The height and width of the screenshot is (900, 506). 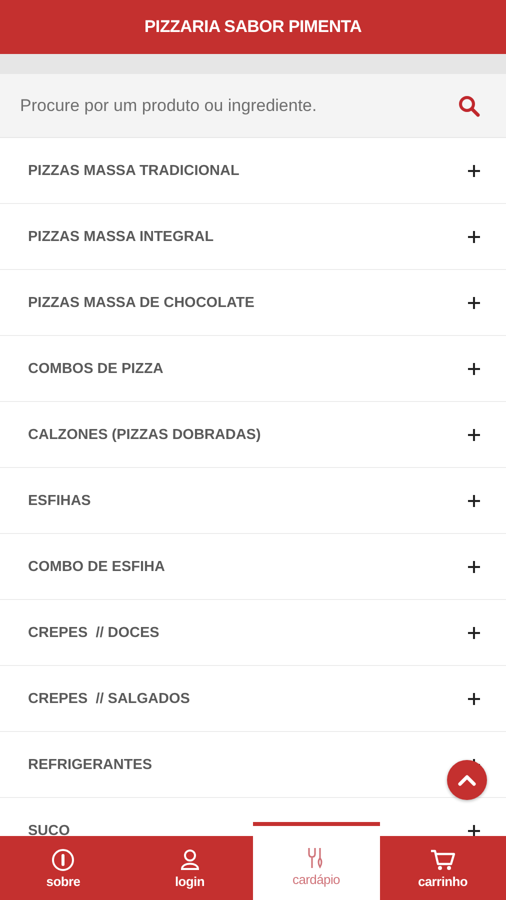 I want to click on category-item: PIZZAS MASSA TRADICIONAL, so click(x=253, y=171).